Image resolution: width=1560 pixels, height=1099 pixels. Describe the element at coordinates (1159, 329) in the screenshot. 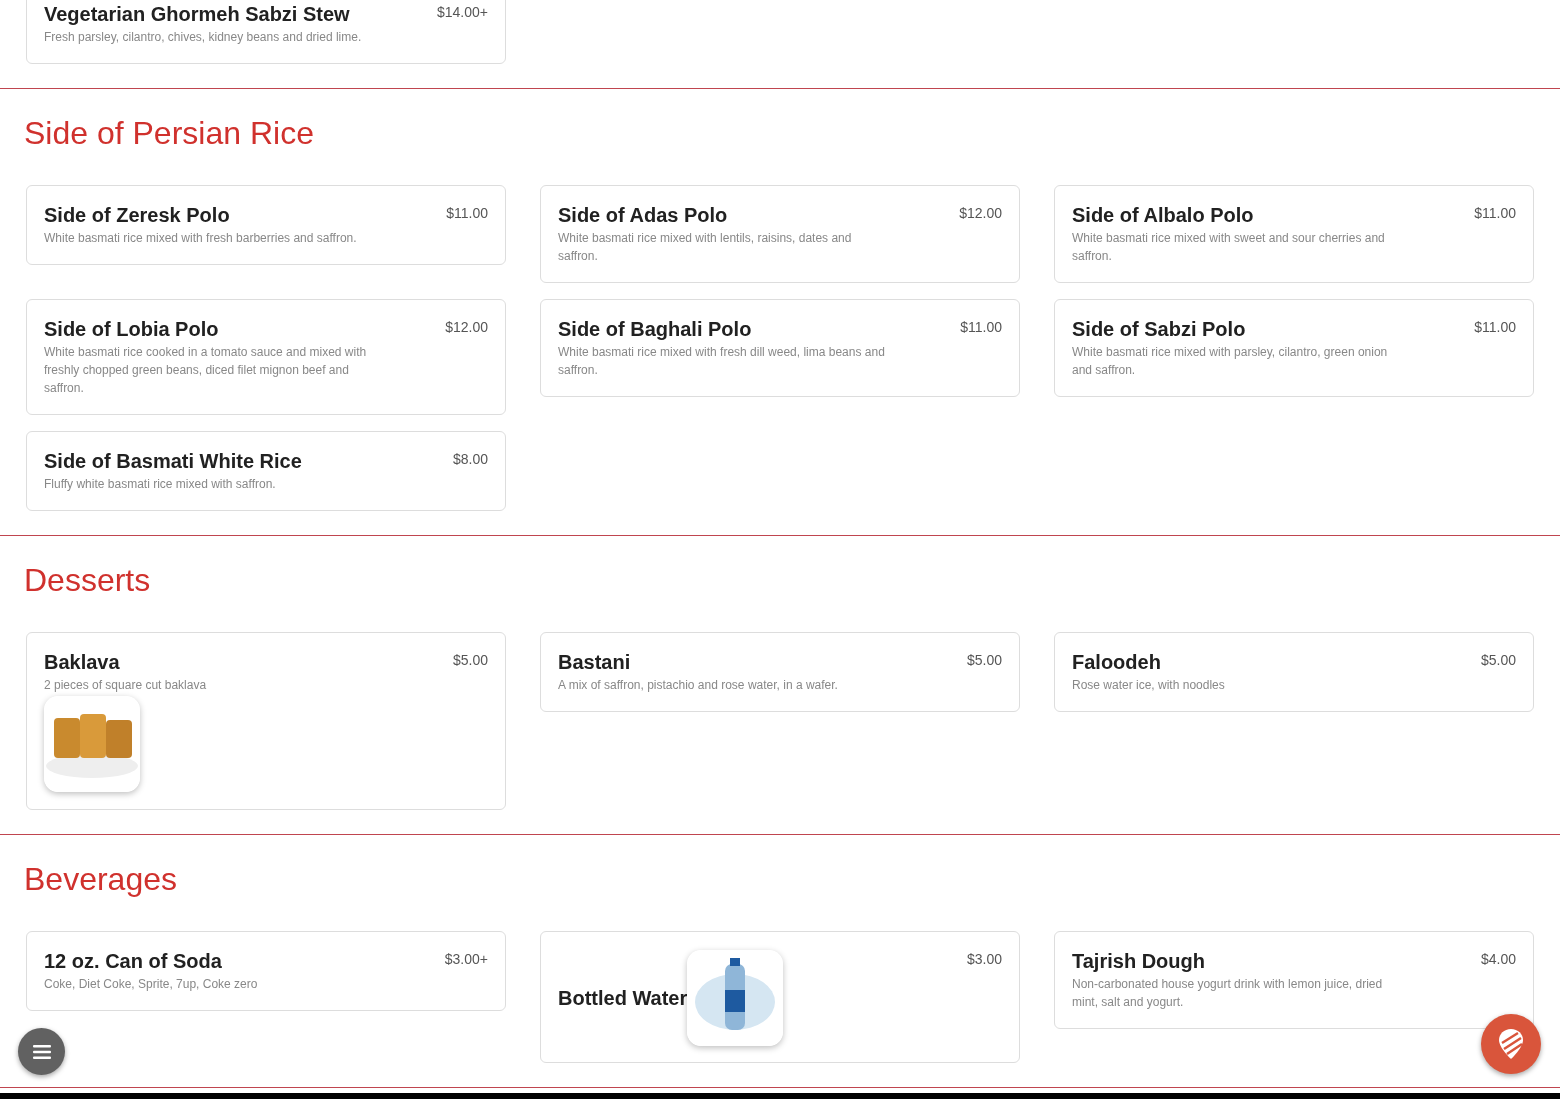

I see `item-name: Side of Sabzi Polo` at that location.